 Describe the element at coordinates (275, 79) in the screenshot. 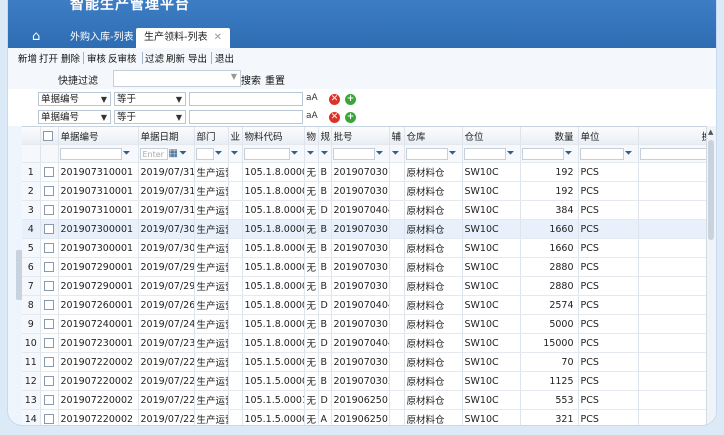

I see `reset-button: 重置` at that location.